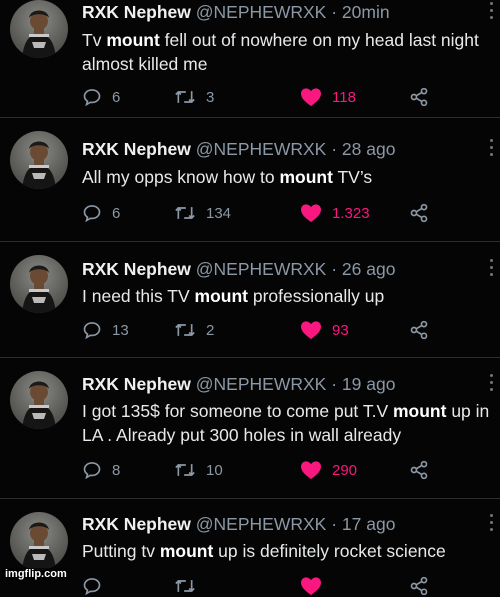 This screenshot has height=597, width=500. What do you see at coordinates (369, 149) in the screenshot?
I see `timestamp: 28 ago` at bounding box center [369, 149].